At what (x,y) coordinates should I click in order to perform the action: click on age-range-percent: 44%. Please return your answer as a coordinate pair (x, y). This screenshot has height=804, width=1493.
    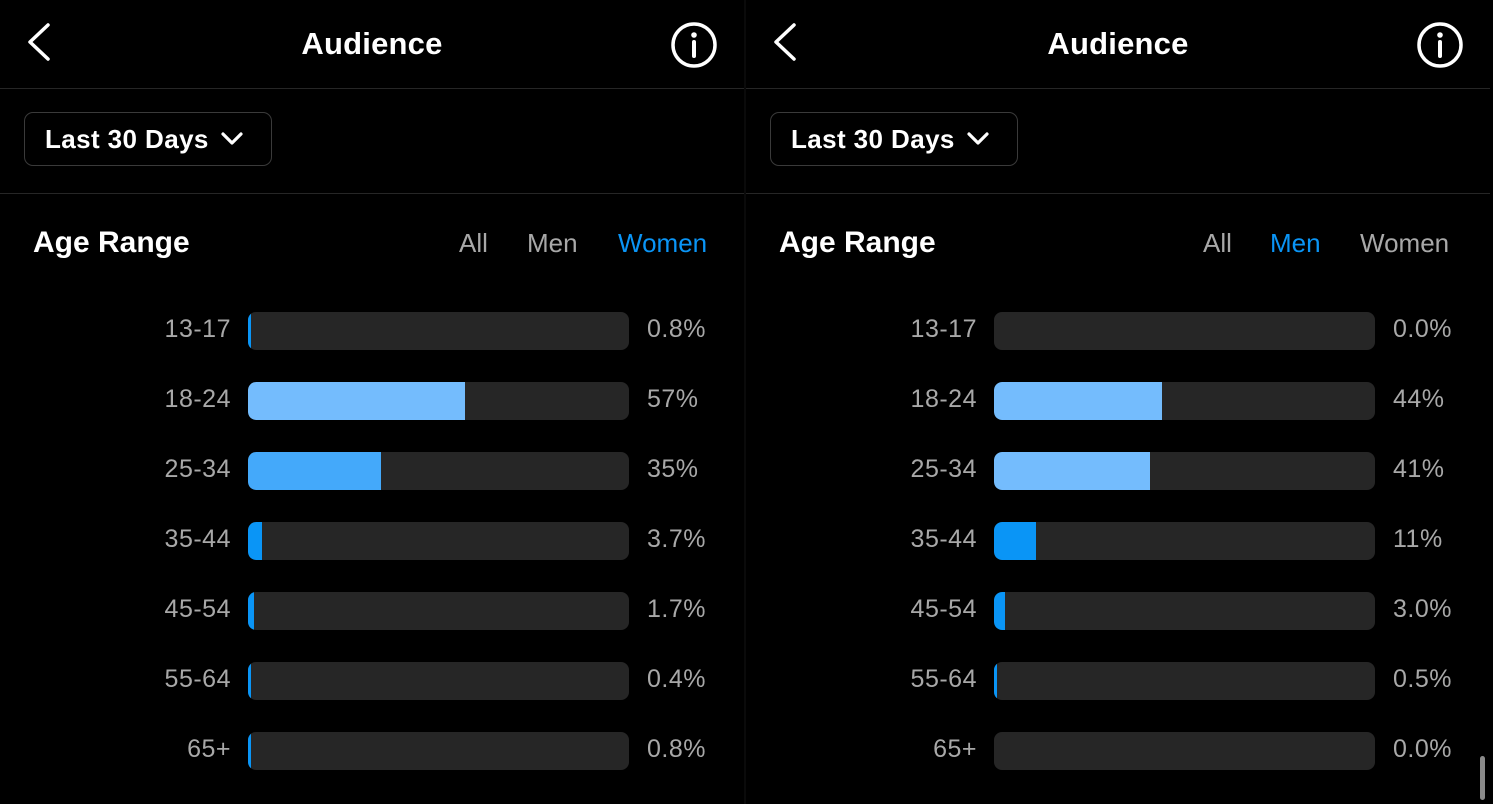
    Looking at the image, I should click on (1419, 399).